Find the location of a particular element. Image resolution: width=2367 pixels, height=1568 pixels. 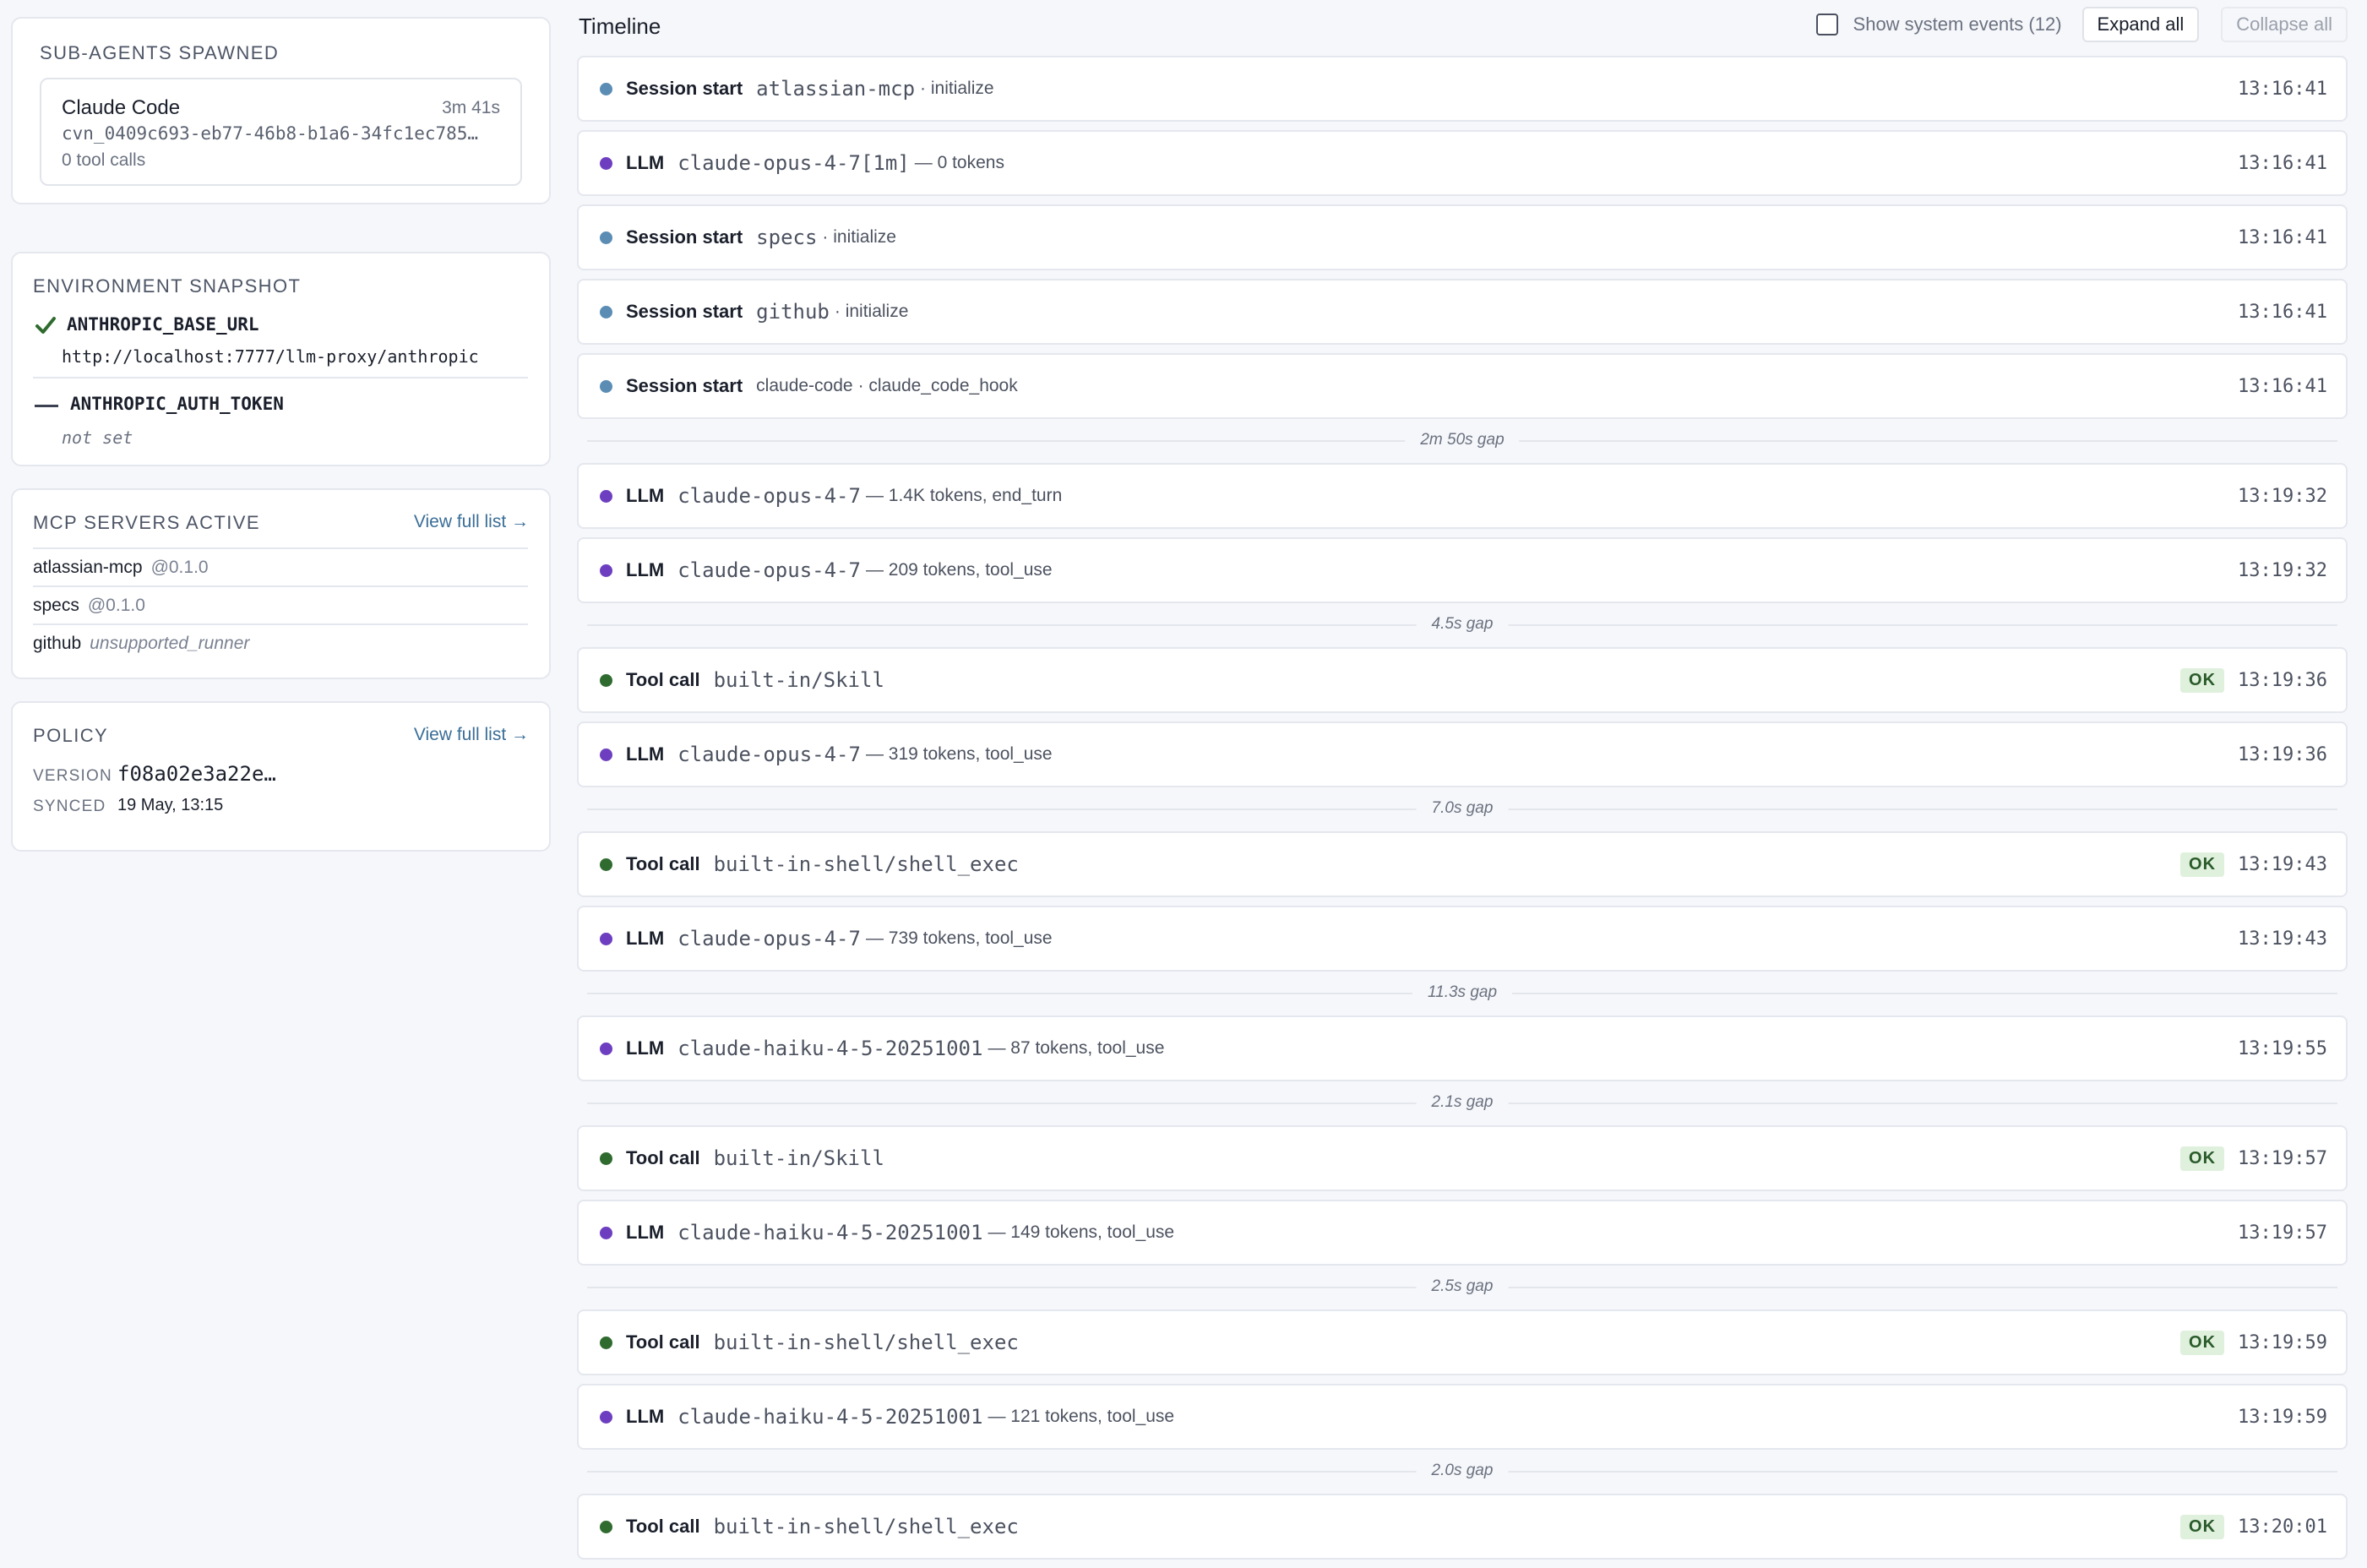

gap-label: 2.0s gap is located at coordinates (1463, 1471).